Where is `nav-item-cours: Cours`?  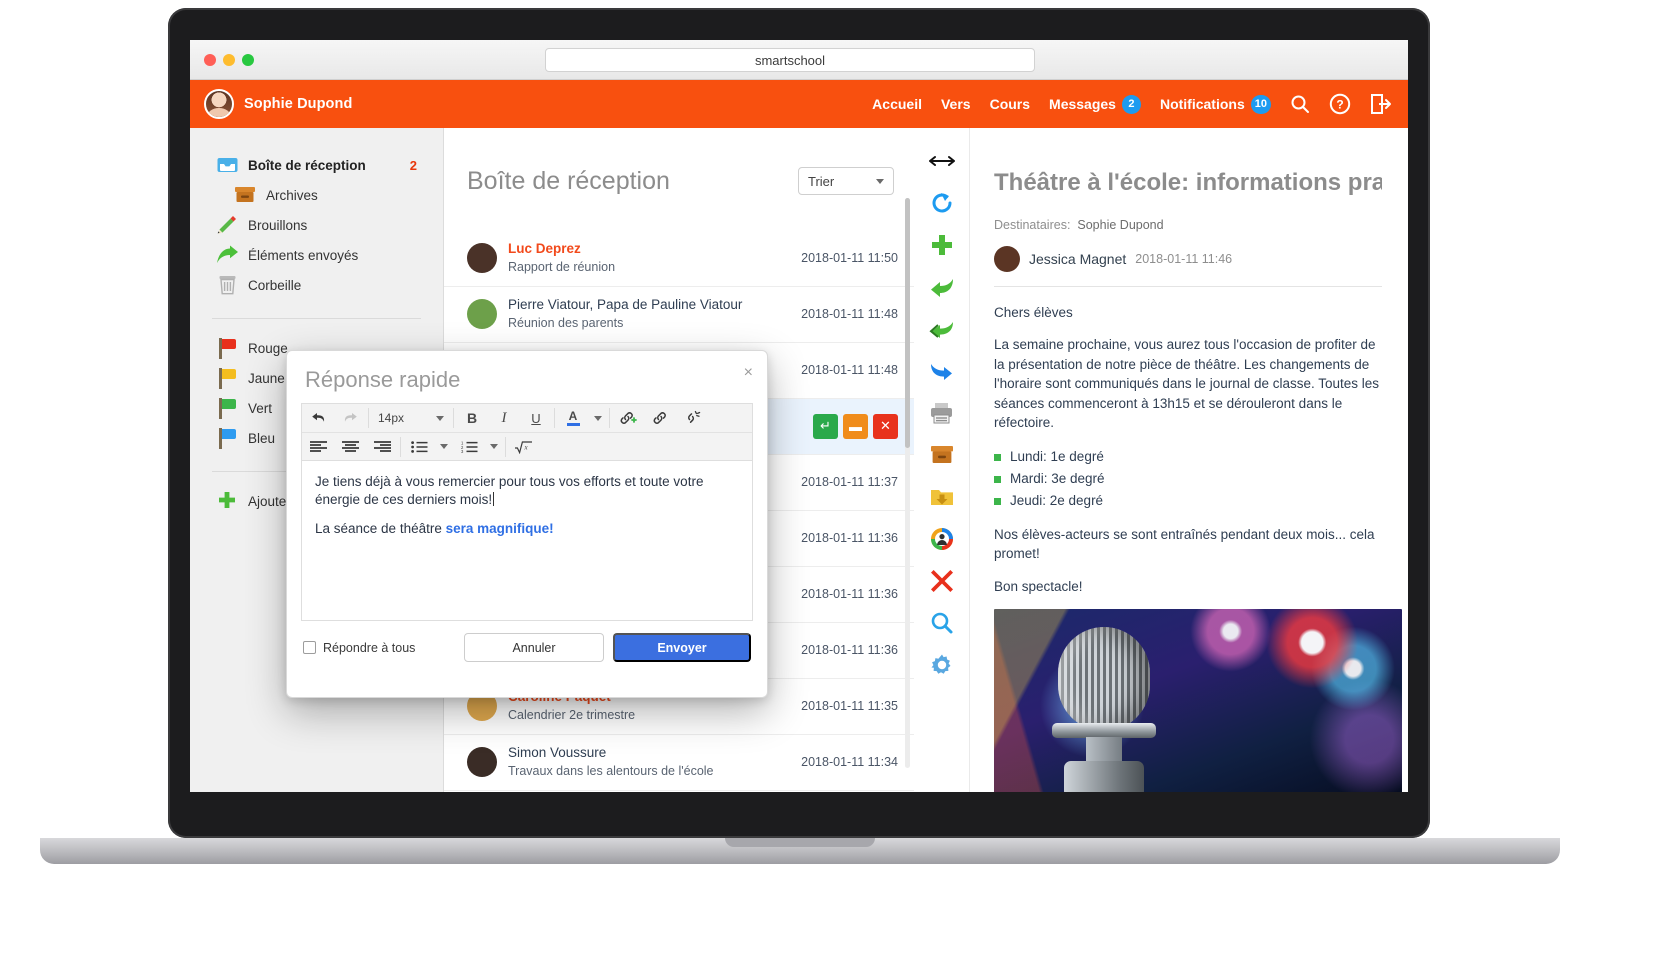
nav-item-cours: Cours is located at coordinates (1010, 104).